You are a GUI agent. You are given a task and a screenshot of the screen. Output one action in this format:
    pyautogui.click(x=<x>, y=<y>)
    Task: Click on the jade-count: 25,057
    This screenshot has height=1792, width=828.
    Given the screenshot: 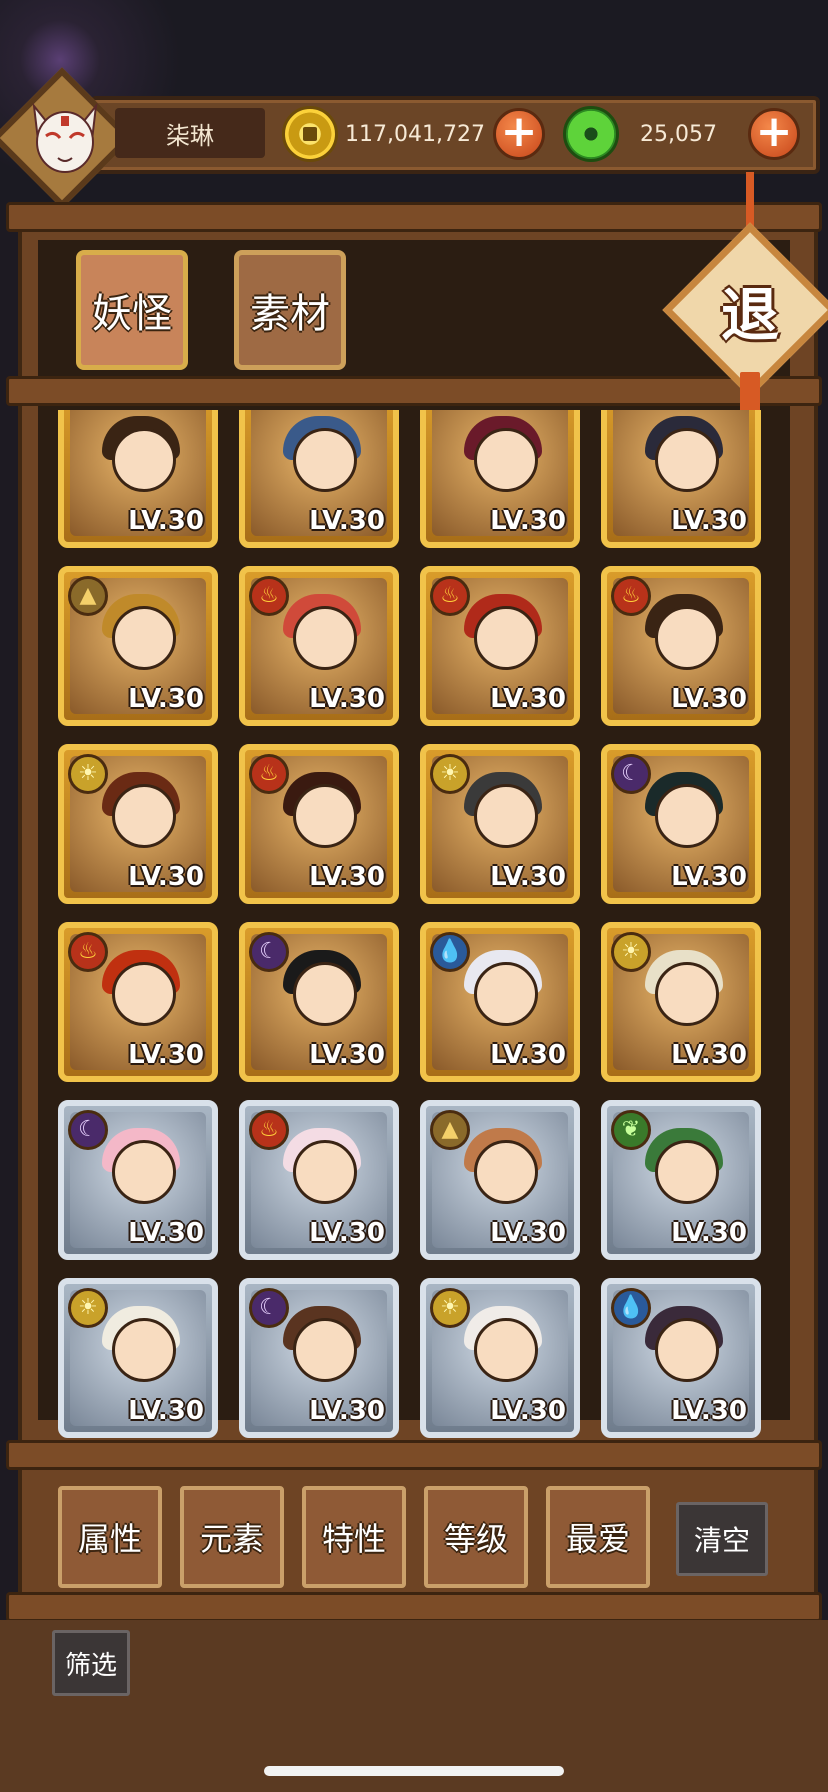 What is the action you would take?
    pyautogui.click(x=678, y=134)
    